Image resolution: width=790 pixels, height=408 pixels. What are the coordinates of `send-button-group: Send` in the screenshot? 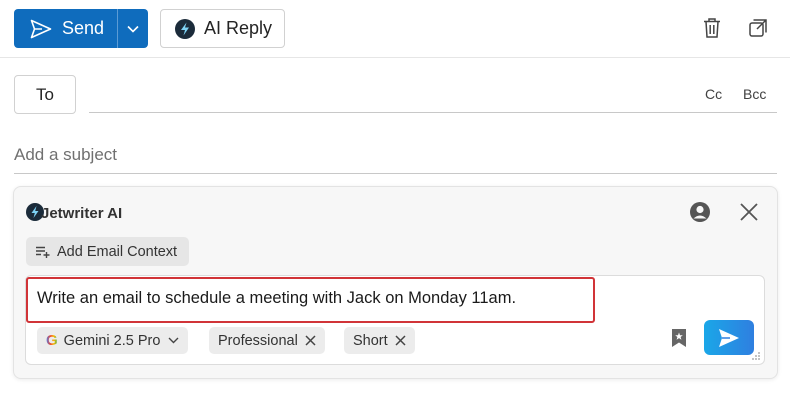 It's located at (81, 28).